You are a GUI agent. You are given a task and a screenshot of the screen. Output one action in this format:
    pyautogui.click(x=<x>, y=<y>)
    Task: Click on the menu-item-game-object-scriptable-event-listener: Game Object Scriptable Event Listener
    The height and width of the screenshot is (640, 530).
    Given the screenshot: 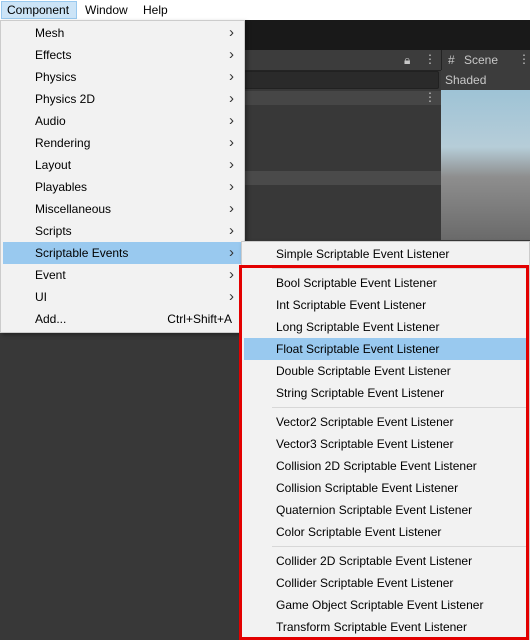 What is the action you would take?
    pyautogui.click(x=385, y=605)
    